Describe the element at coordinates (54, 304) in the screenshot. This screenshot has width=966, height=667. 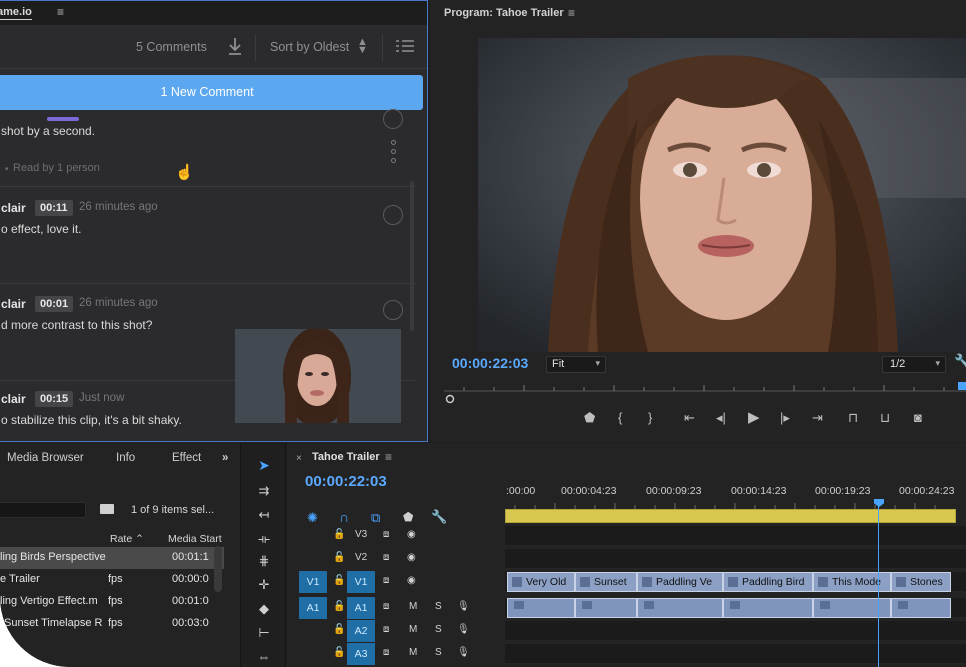
I see `comment-timecode: 00:01` at that location.